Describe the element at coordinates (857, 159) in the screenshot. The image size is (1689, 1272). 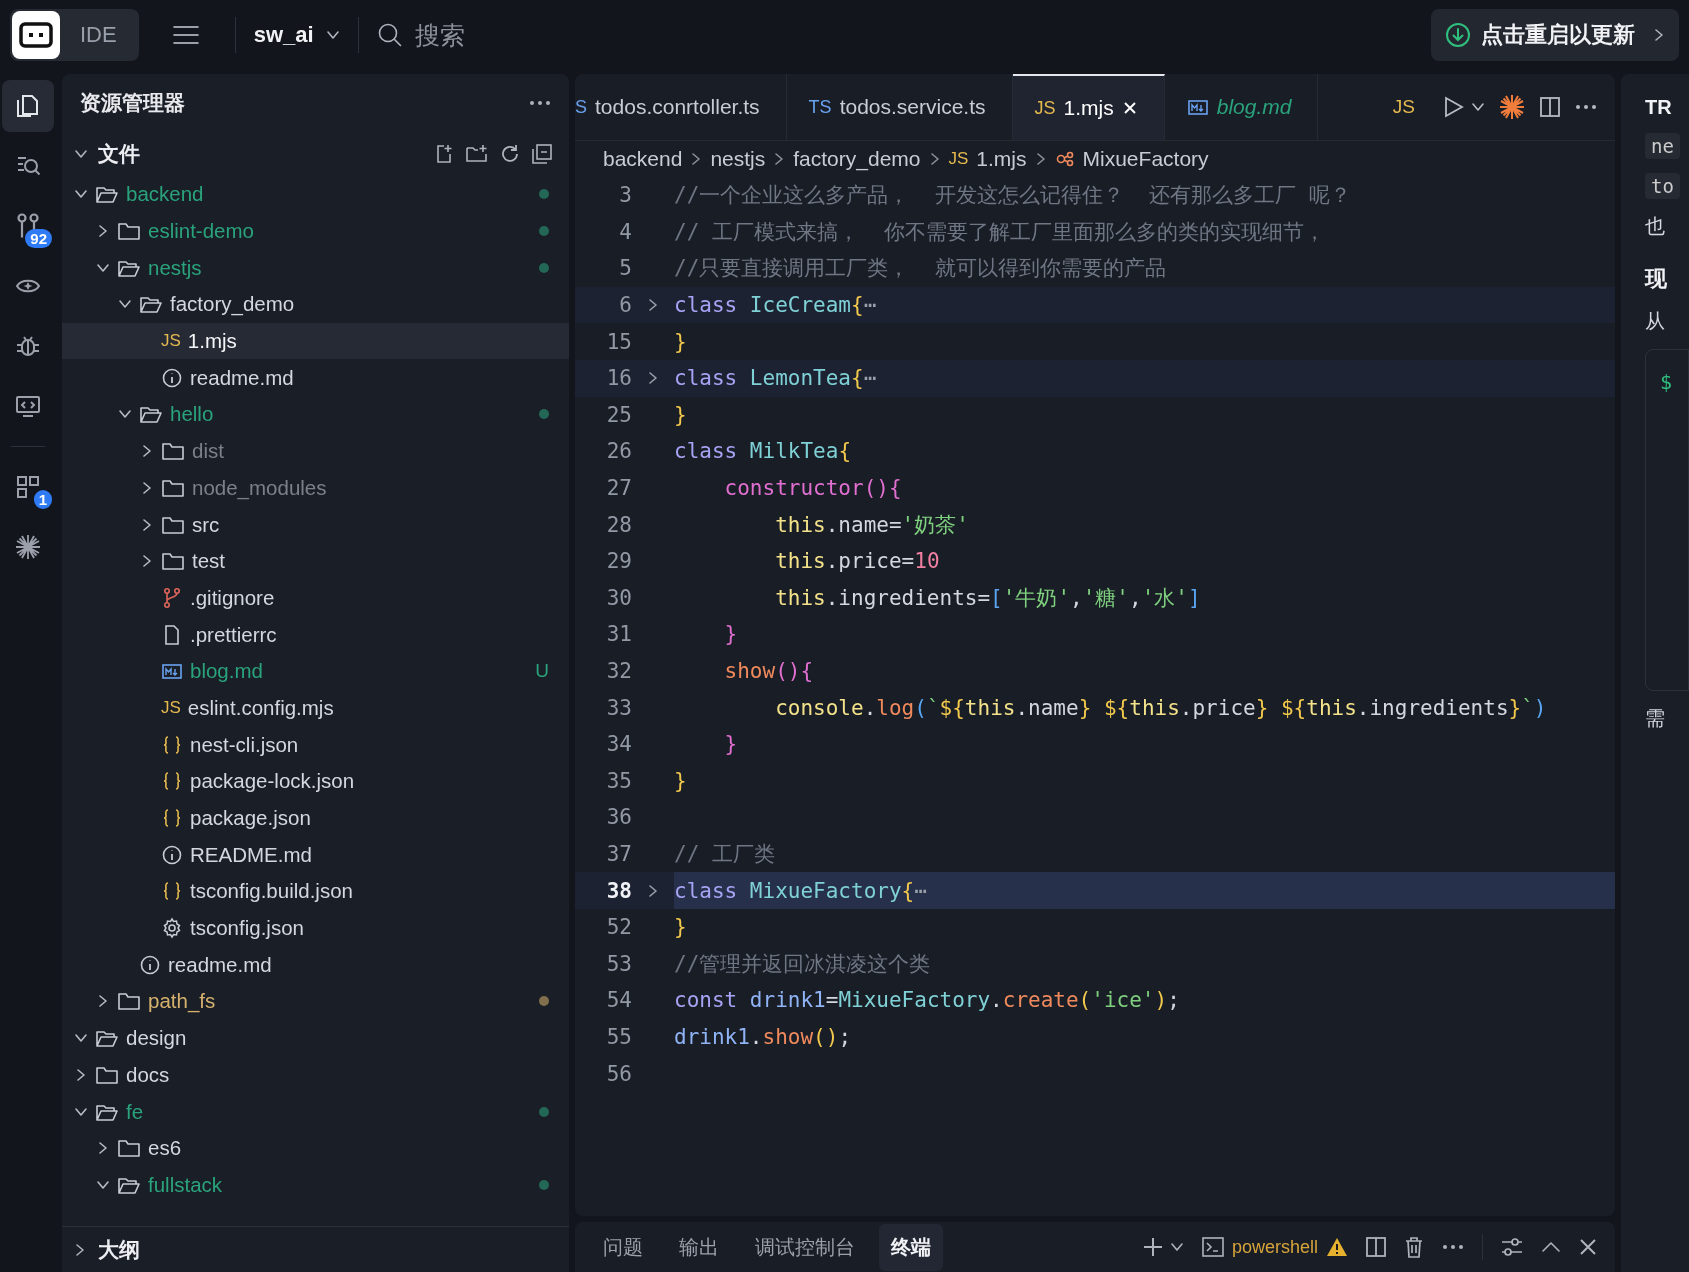
I see `breadcrumb-item: factory_demo` at that location.